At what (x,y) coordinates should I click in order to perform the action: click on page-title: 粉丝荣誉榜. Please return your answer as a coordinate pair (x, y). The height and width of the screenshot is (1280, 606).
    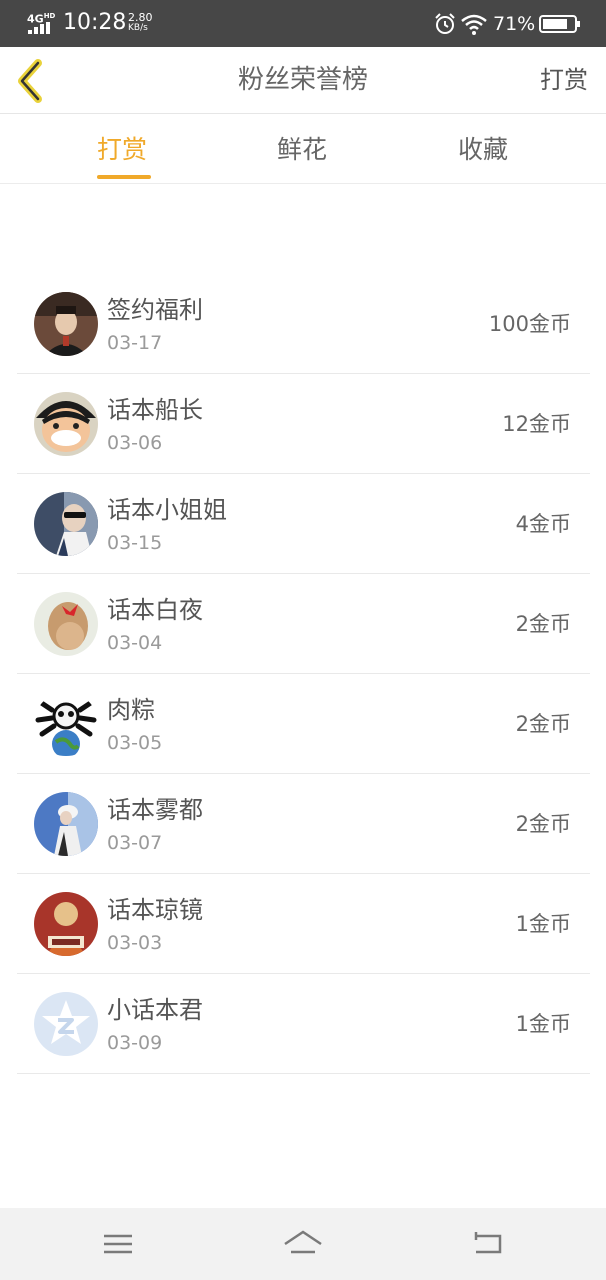
    Looking at the image, I should click on (302, 80).